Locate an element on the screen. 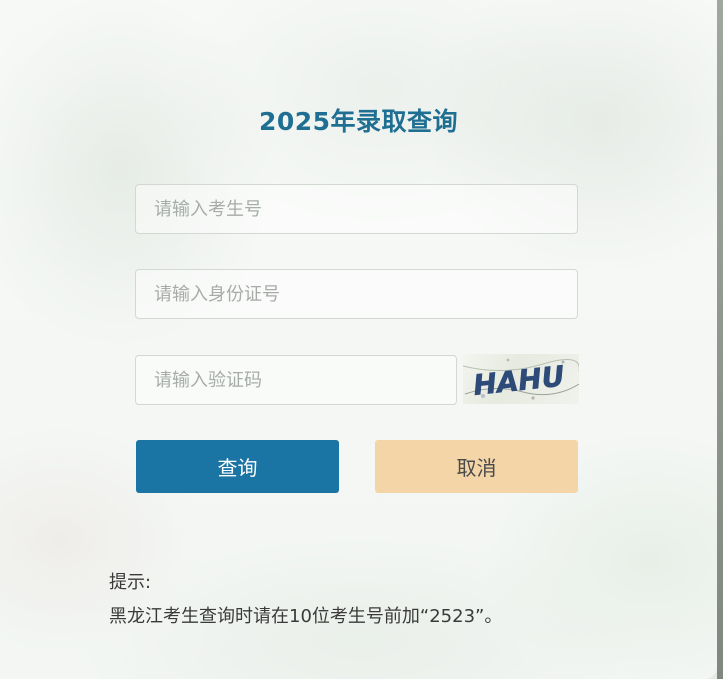 The image size is (723, 679). tip-label: 提示: is located at coordinates (130, 582).